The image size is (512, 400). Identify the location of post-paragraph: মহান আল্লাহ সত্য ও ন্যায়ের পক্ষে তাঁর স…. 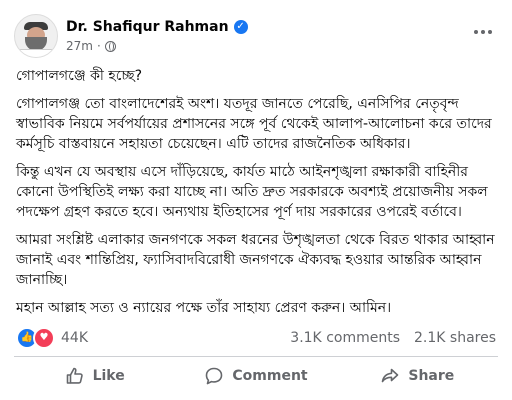
(204, 308).